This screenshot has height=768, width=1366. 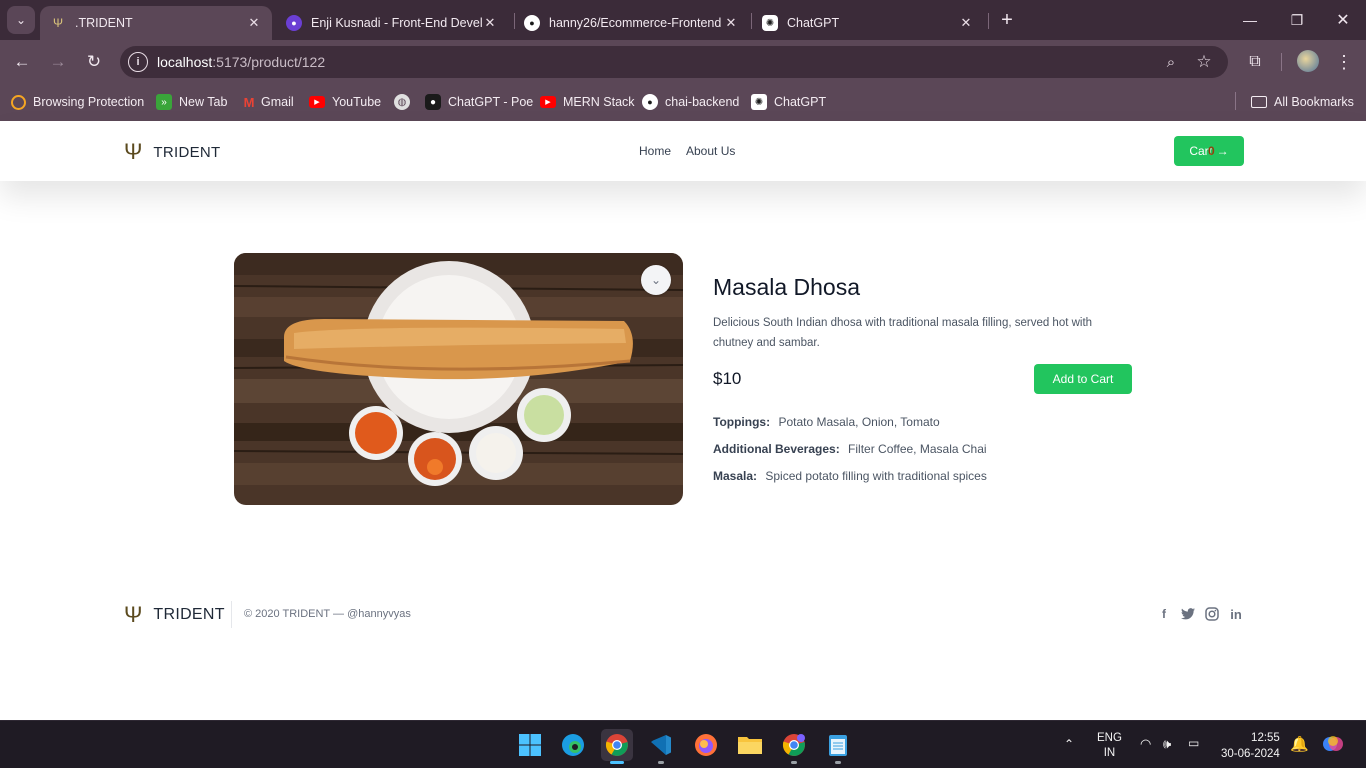 I want to click on attribute-value: Filter Coffee, Masala Chai, so click(x=917, y=449).